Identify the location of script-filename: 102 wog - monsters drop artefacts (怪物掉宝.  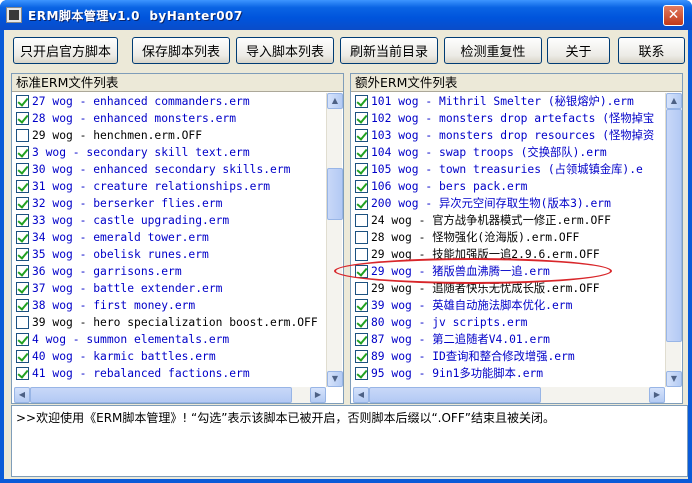
(513, 118).